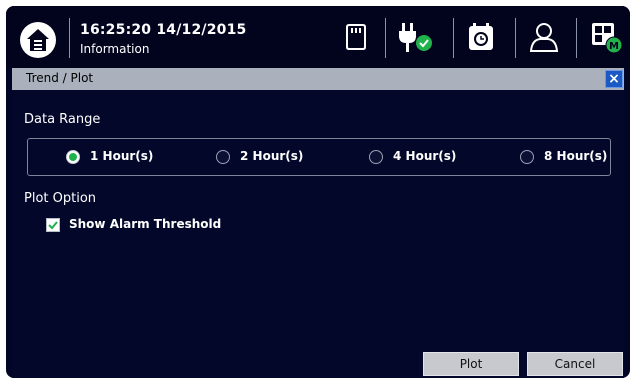 The image size is (636, 381). What do you see at coordinates (356, 37) in the screenshot?
I see `memory-card-icon` at bounding box center [356, 37].